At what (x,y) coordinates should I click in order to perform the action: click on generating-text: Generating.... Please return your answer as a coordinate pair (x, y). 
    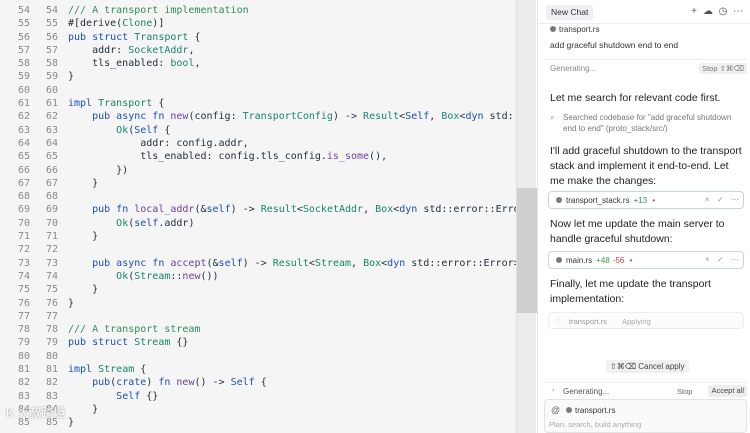
    Looking at the image, I should click on (586, 391).